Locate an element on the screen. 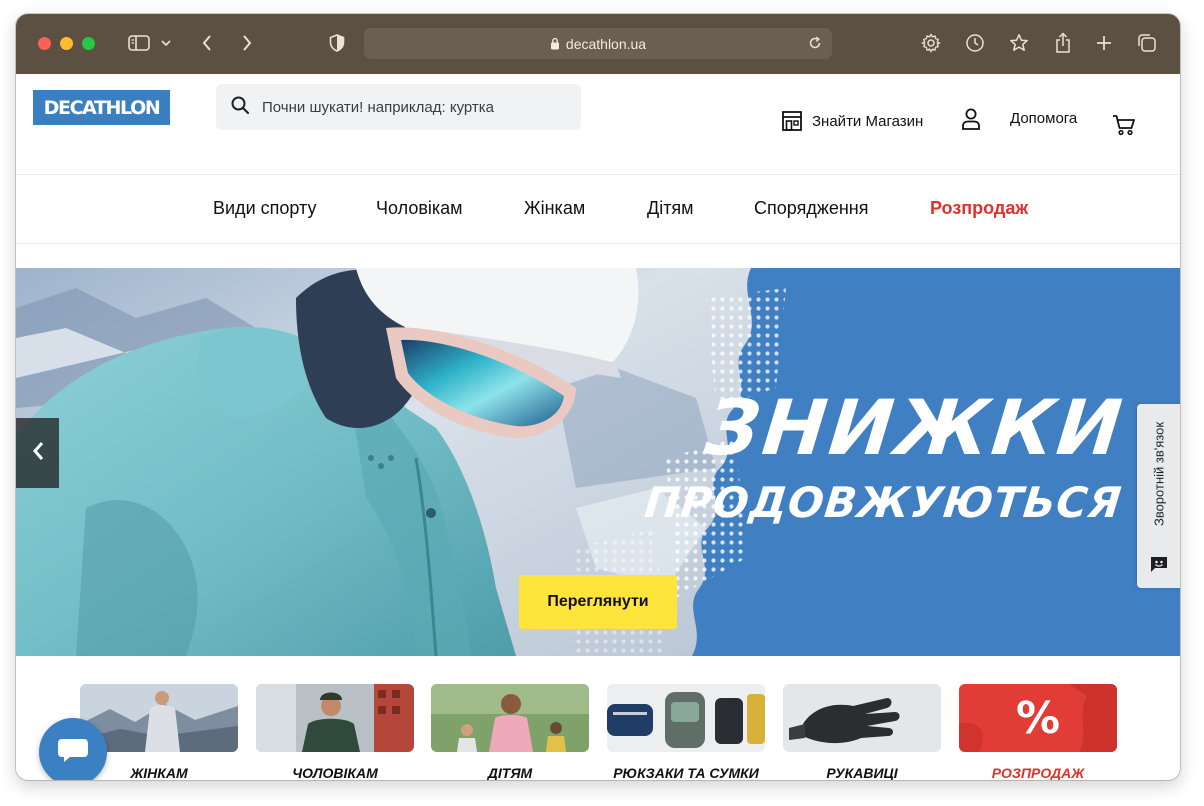  cart-icon is located at coordinates (1124, 125).